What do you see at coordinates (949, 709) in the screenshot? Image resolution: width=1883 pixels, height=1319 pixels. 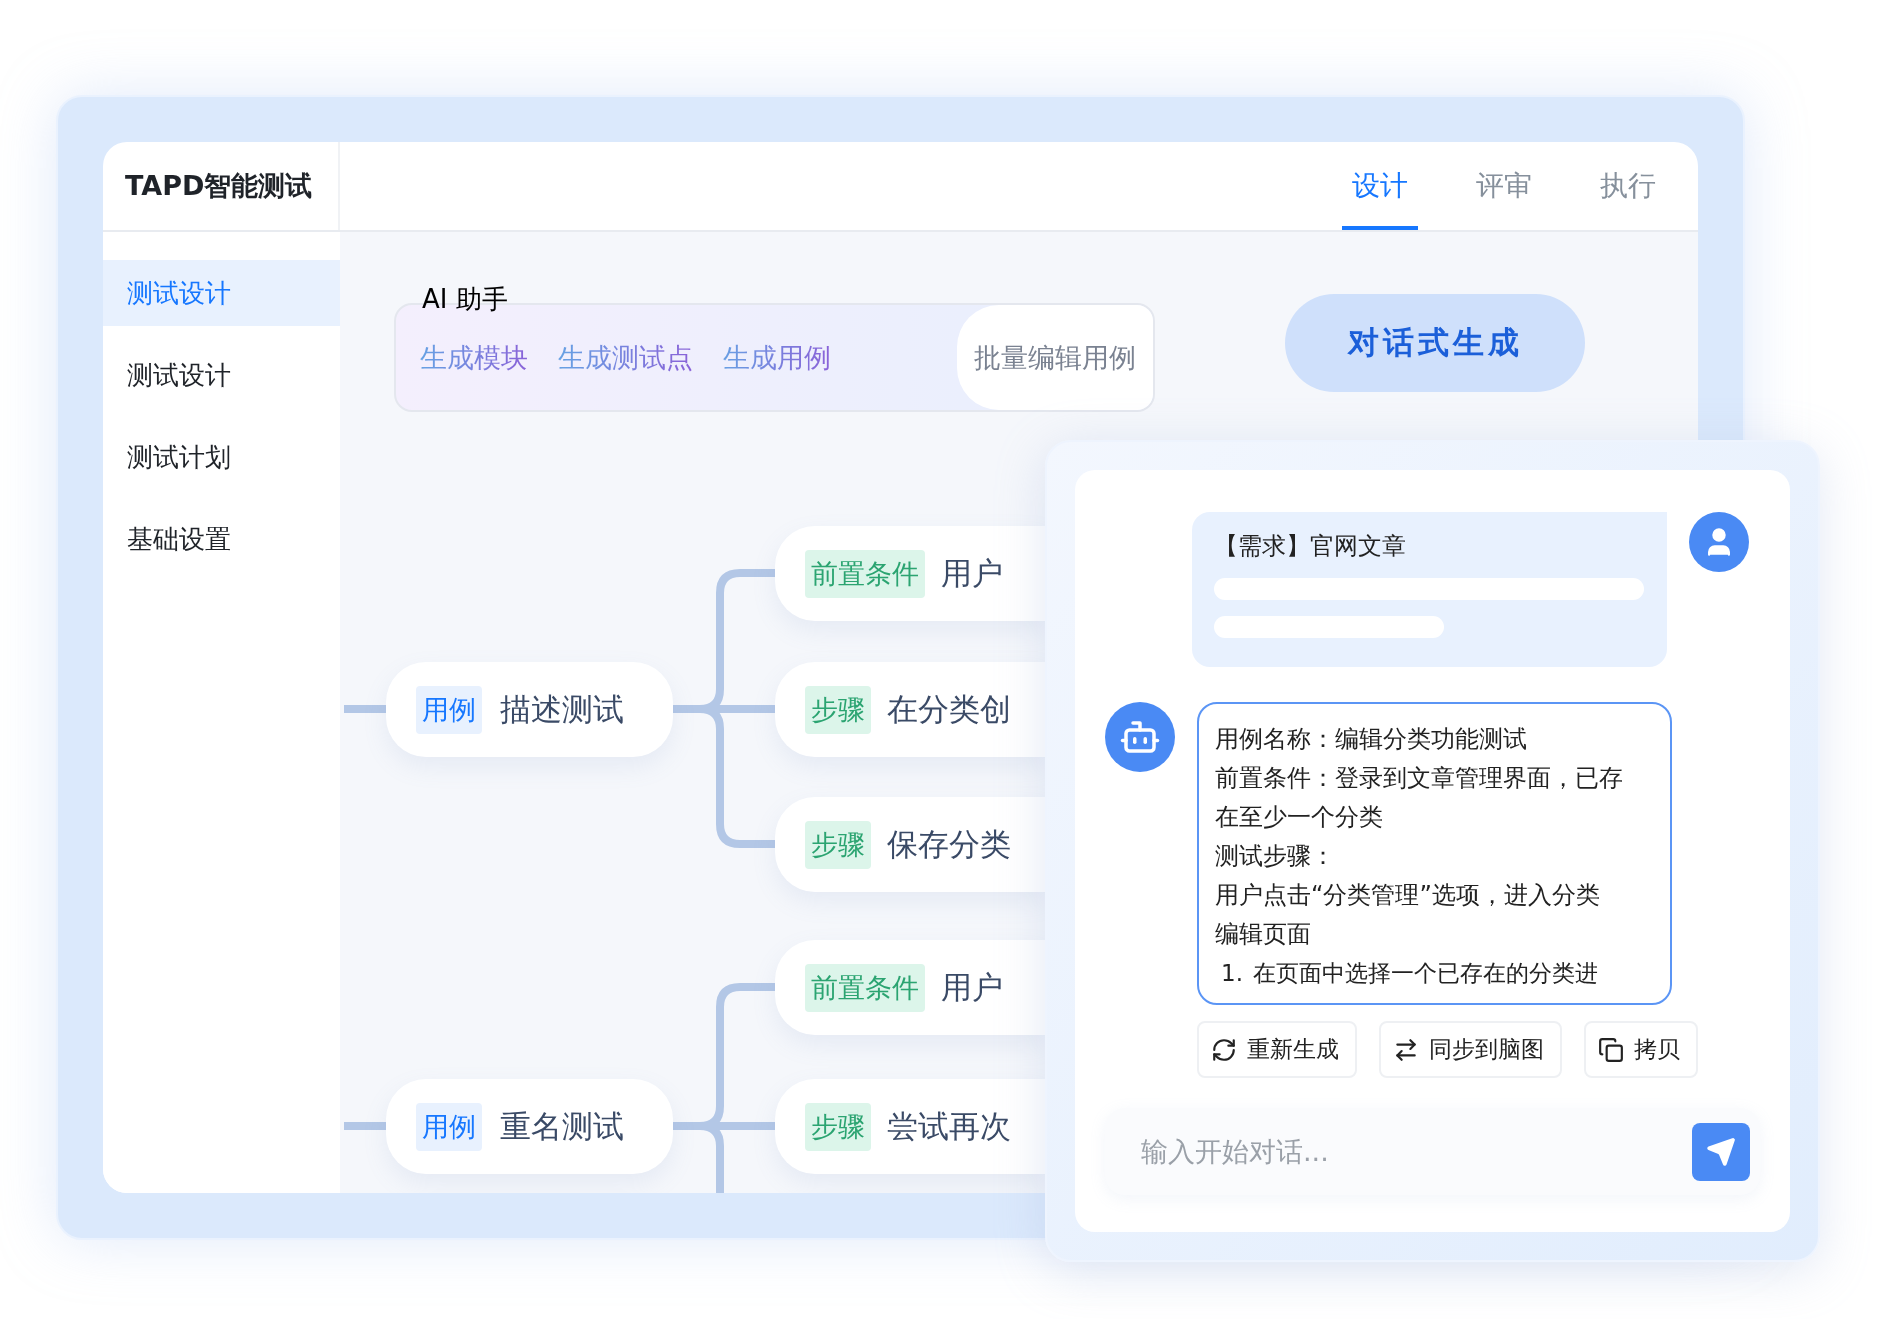 I see `step-text: 在分类创` at bounding box center [949, 709].